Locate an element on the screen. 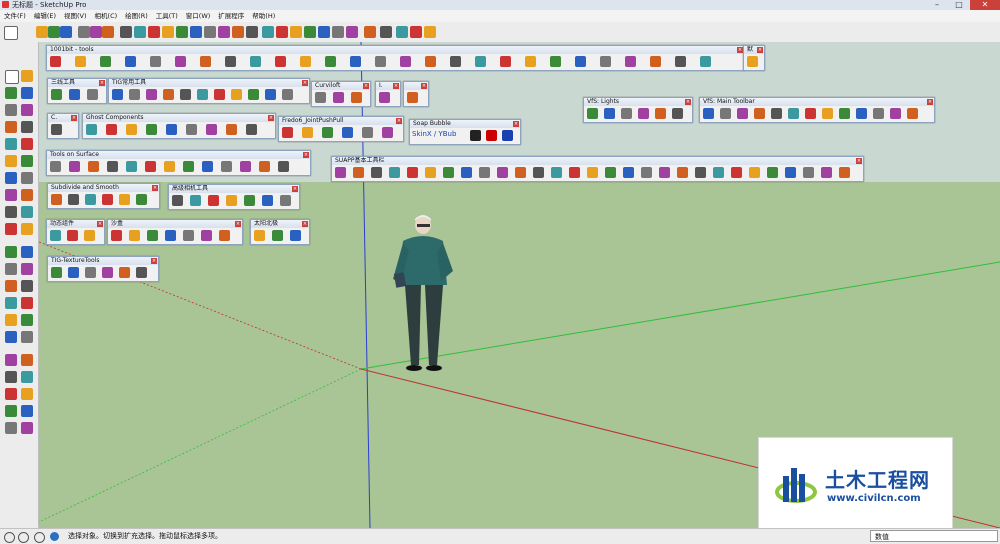 This screenshot has height=544, width=1000. menu-window: 窗口(W) is located at coordinates (198, 16).